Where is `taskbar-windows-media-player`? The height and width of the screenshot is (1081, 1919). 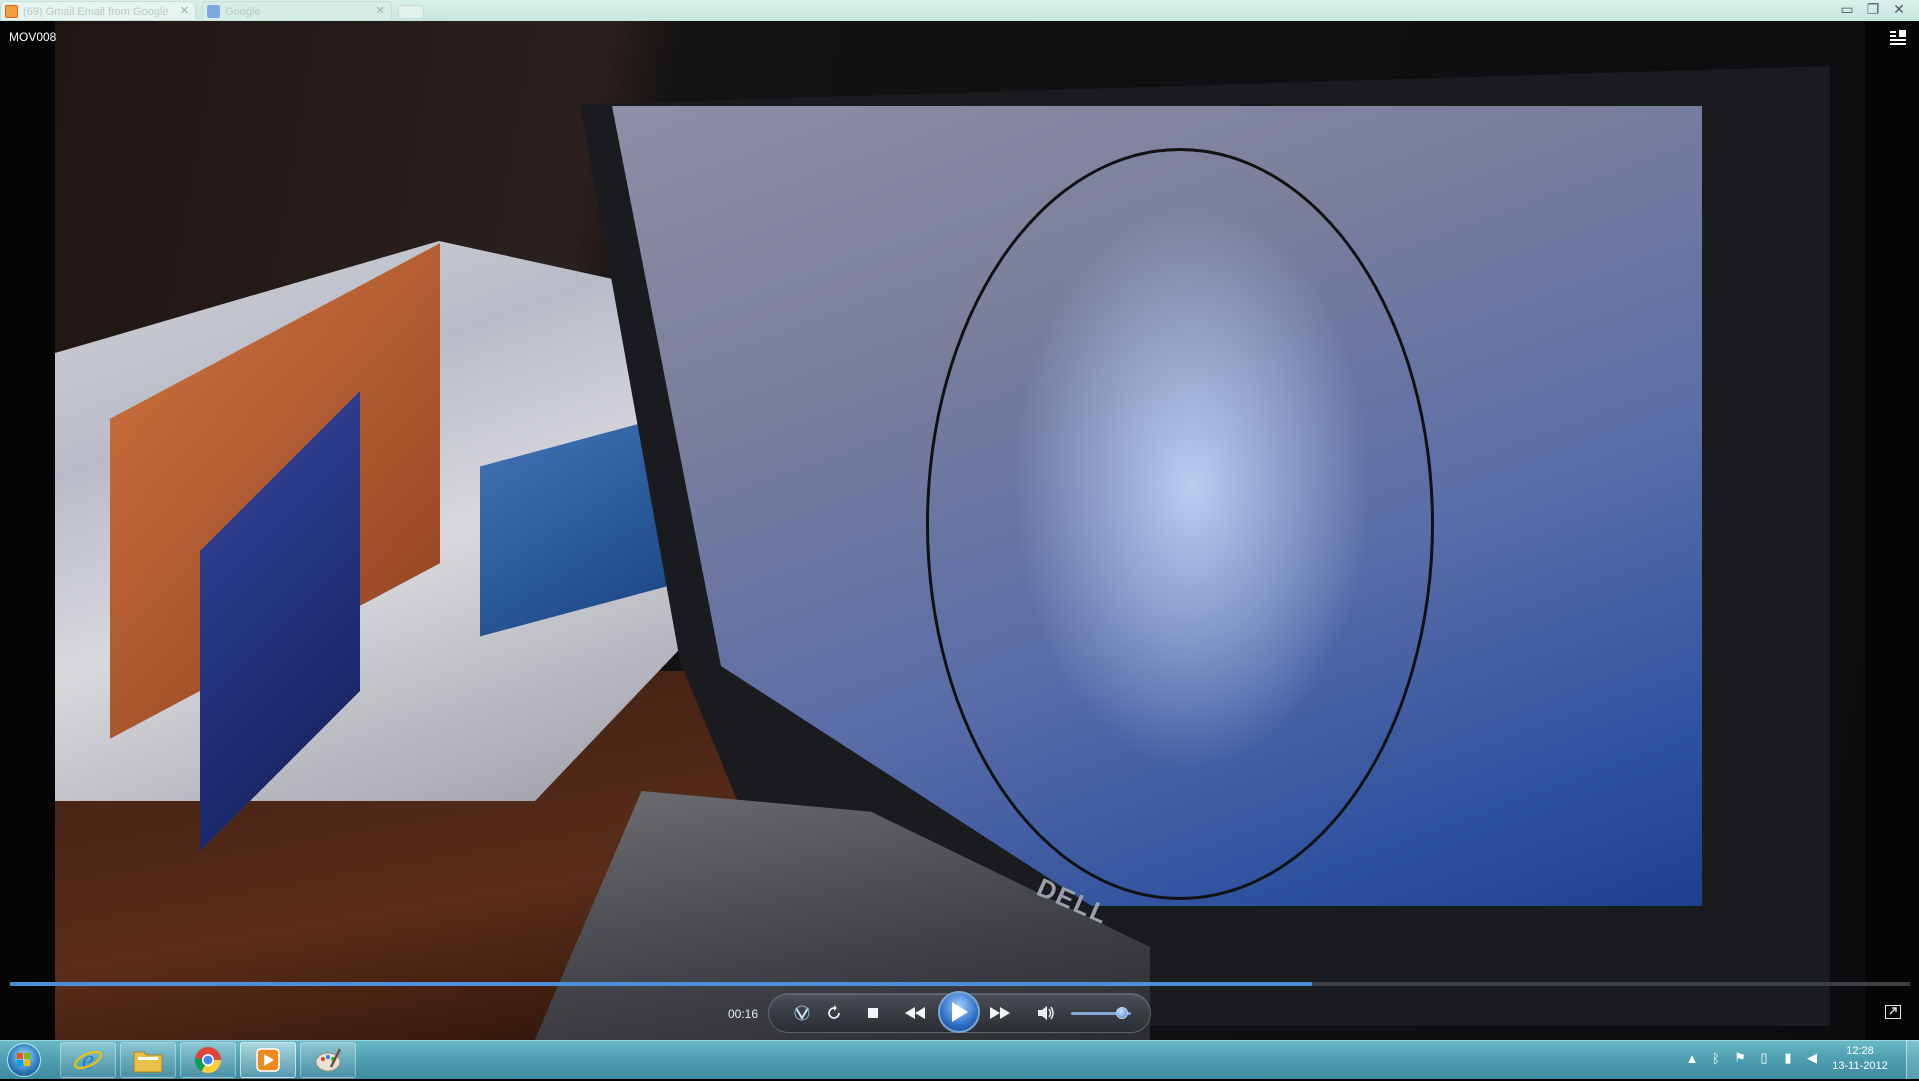
taskbar-windows-media-player is located at coordinates (268, 1060).